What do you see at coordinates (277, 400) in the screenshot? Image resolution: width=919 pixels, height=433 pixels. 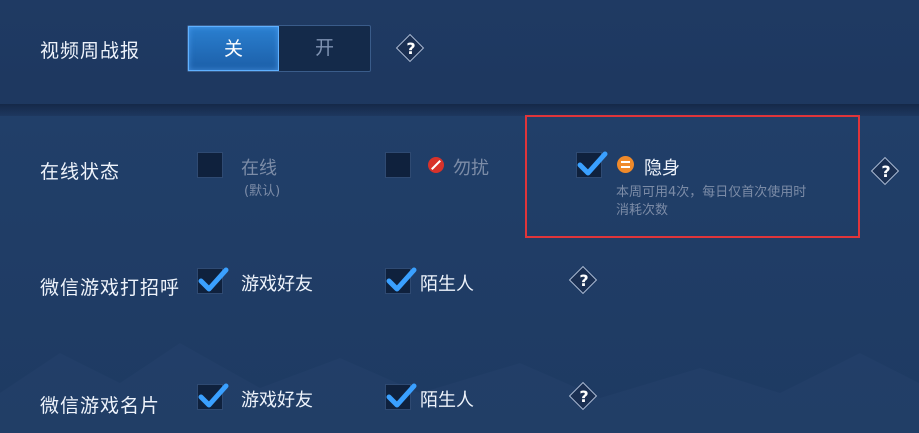 I see `card-friends-label: 游戏好友` at bounding box center [277, 400].